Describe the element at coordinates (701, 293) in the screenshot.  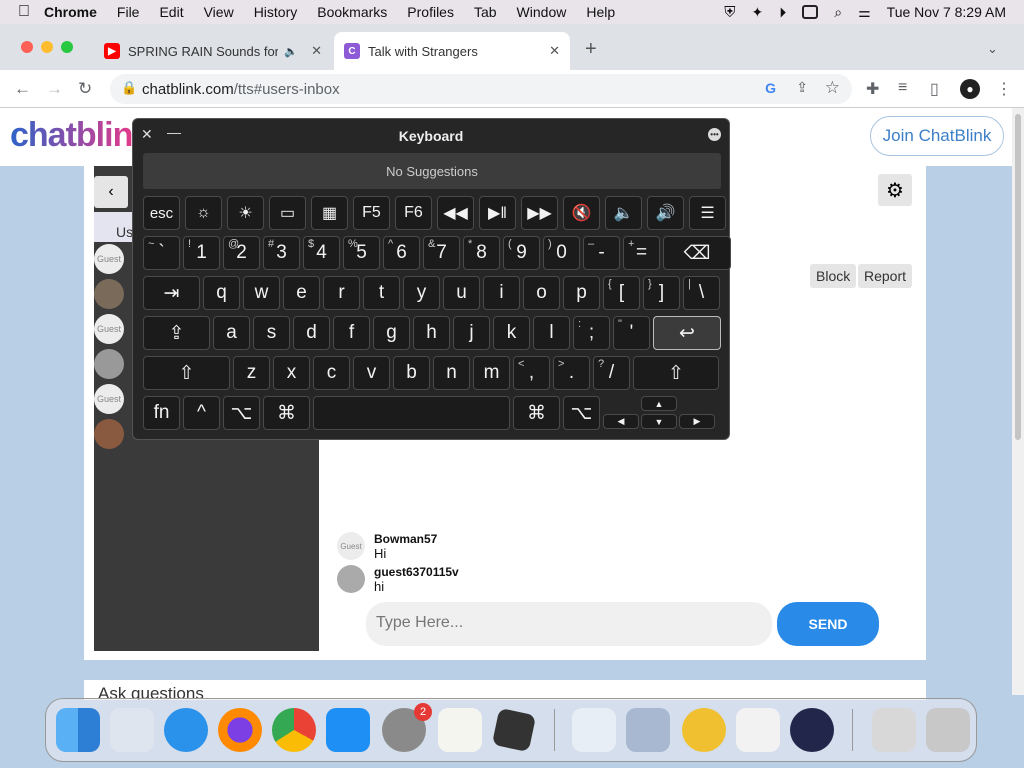
I see `key-bracket: | \` at that location.